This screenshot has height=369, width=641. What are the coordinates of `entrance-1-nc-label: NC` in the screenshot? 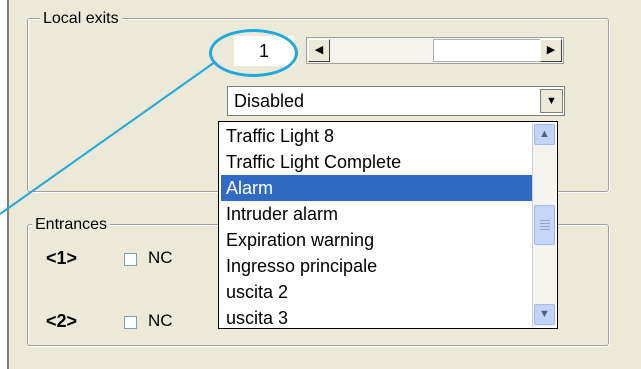 It's located at (160, 257).